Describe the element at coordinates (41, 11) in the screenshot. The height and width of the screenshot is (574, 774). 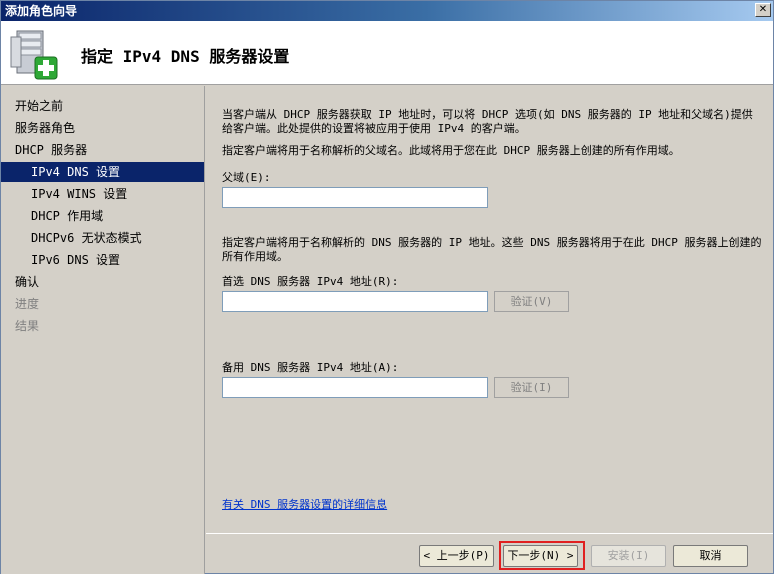
I see `window-title: 添加角色向导` at that location.